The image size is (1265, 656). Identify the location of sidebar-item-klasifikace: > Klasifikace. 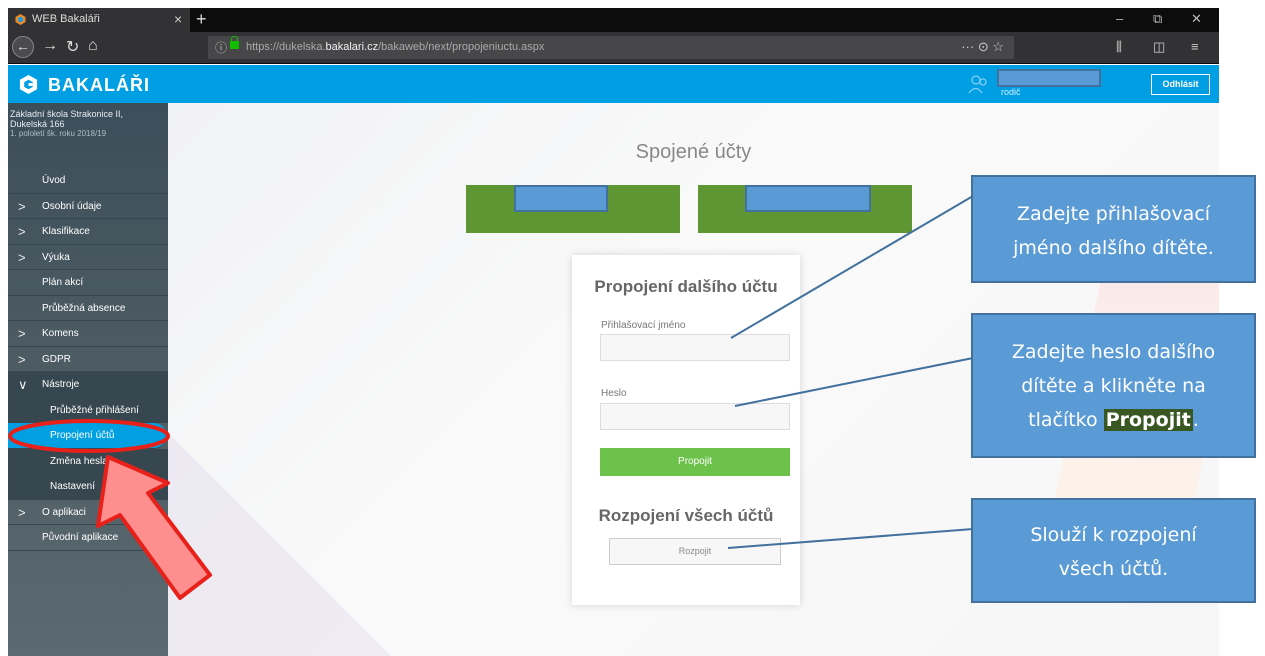
(88, 232).